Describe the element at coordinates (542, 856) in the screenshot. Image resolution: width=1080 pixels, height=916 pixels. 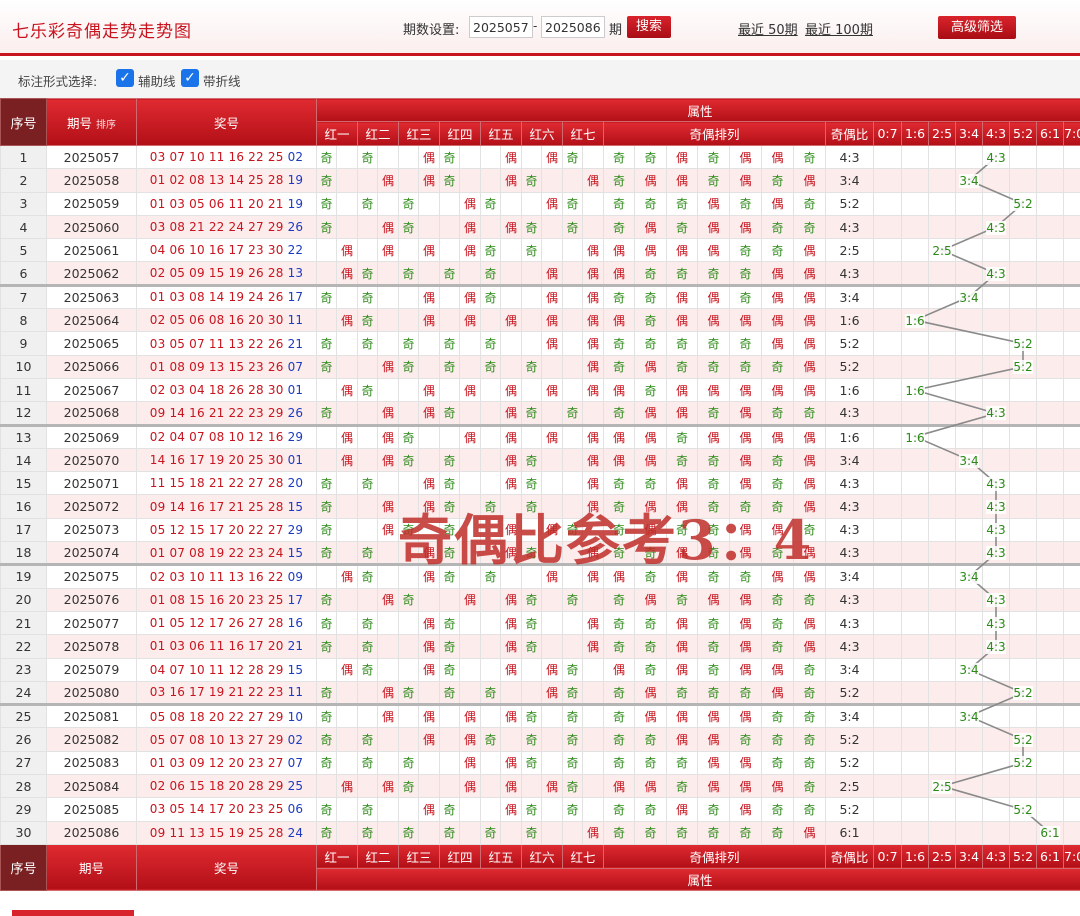
I see `foot-pos-header: 红六` at that location.